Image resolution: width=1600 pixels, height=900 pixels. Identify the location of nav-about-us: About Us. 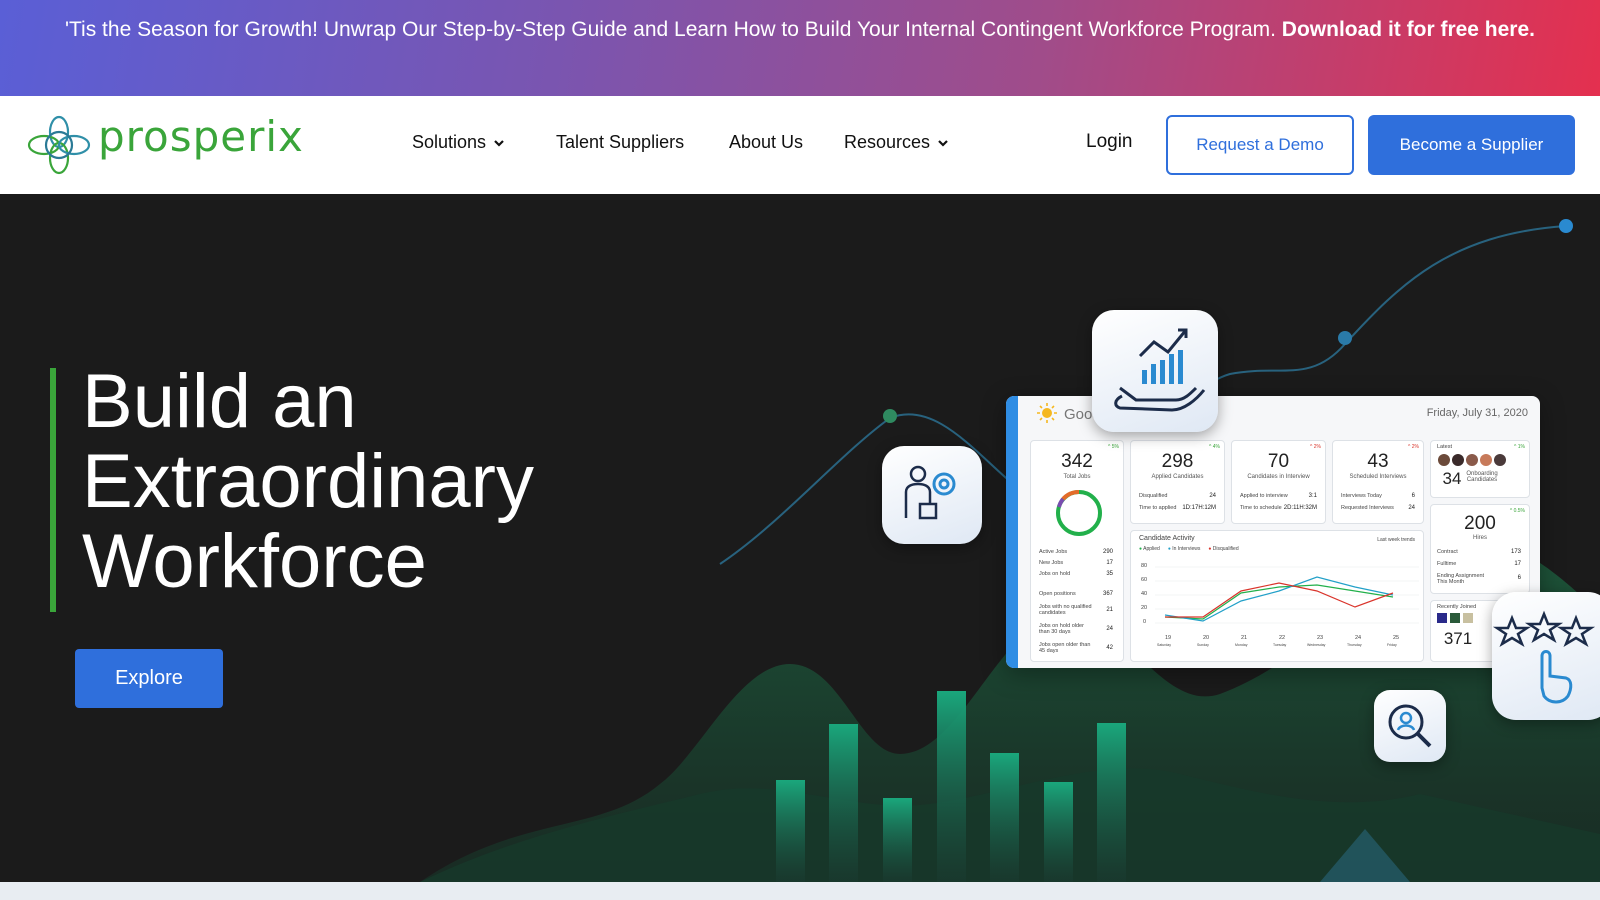
(766, 142).